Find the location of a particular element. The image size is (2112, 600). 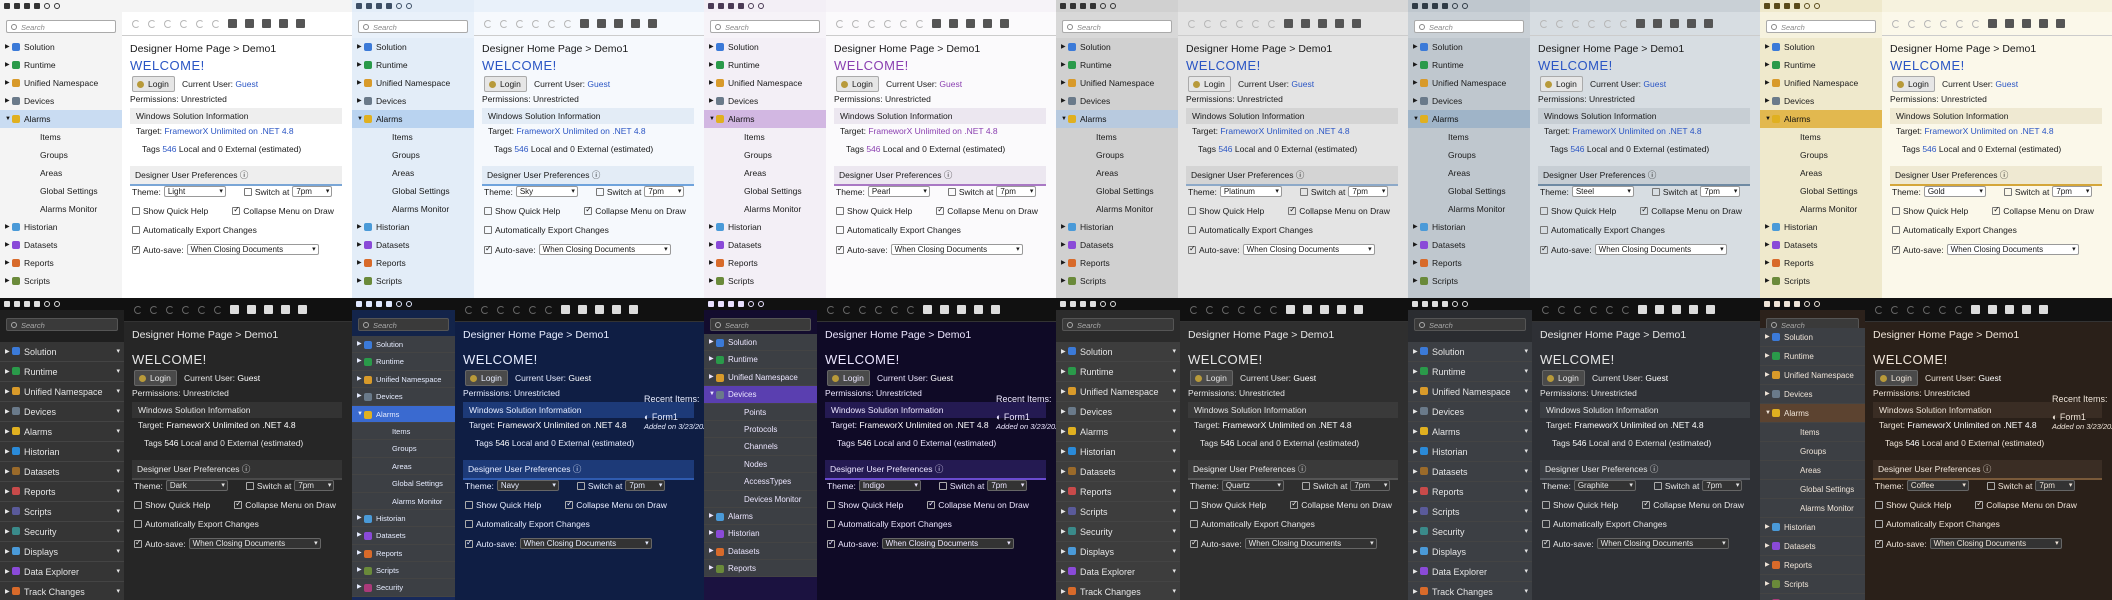

sidebar-item-devices: ▶ Devices is located at coordinates (61, 101).